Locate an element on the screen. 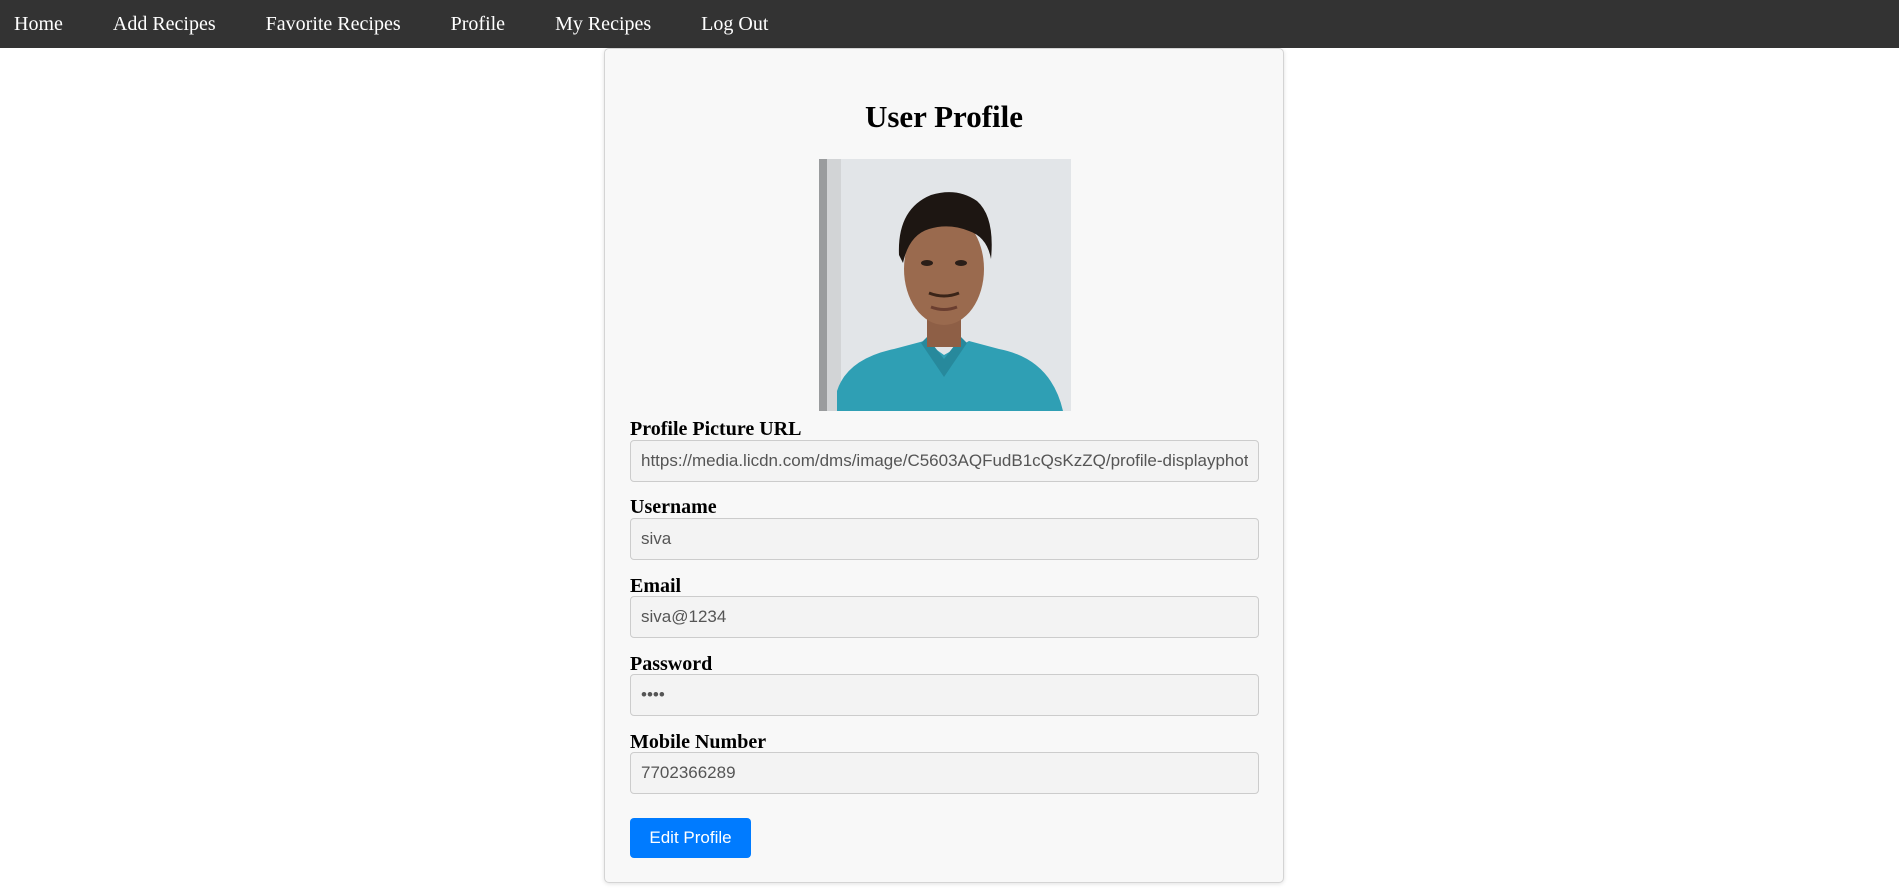 The image size is (1899, 891). username-label: Username is located at coordinates (673, 507).